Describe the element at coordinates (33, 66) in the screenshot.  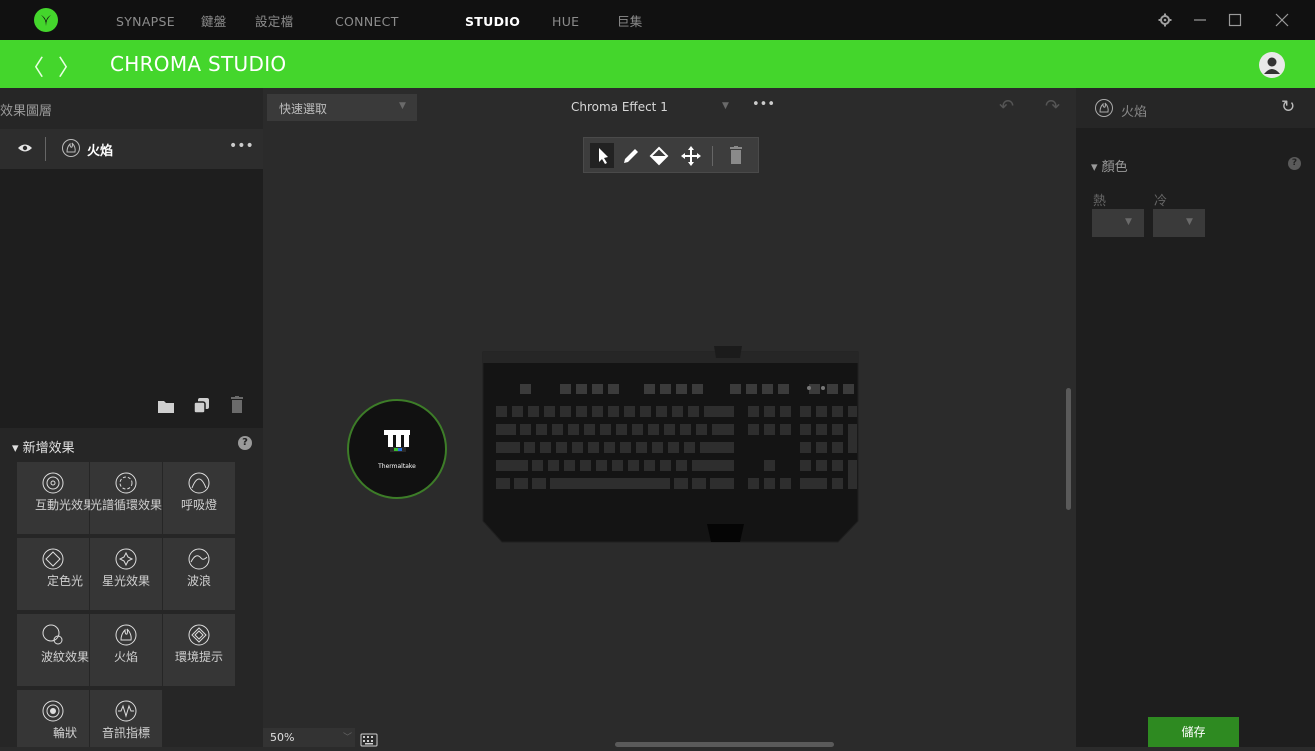
I see `chevron-left-icon: 〈` at that location.